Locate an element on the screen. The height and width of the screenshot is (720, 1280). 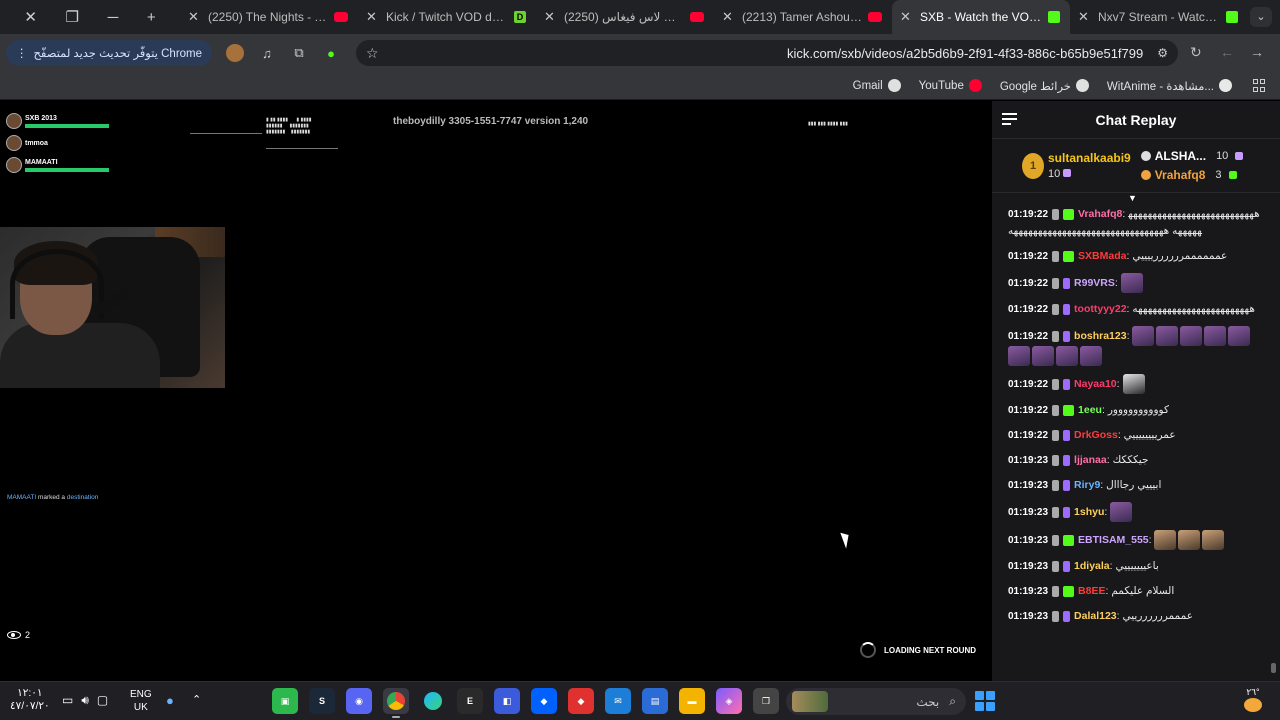
tab-1: ✕ Kick / Twitch VOD downloader D is located at coordinates (447, 17).